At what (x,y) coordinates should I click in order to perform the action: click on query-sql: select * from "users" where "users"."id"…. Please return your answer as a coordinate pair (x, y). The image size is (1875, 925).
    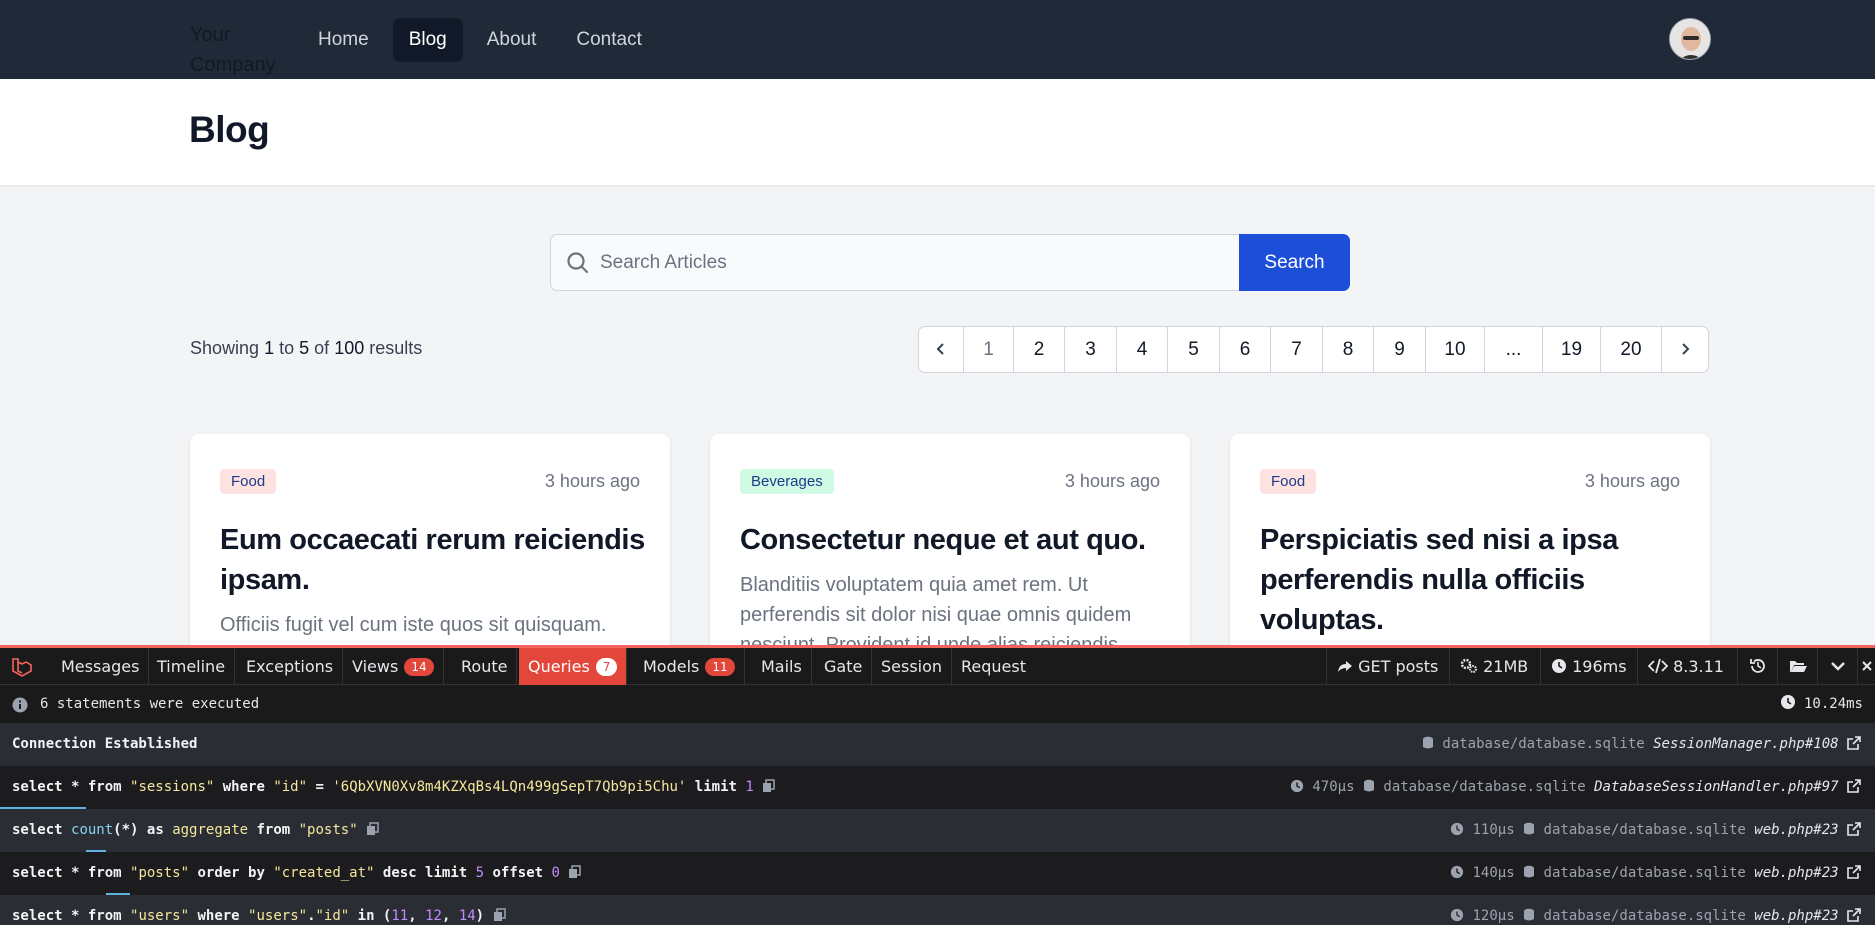
    Looking at the image, I should click on (259, 910).